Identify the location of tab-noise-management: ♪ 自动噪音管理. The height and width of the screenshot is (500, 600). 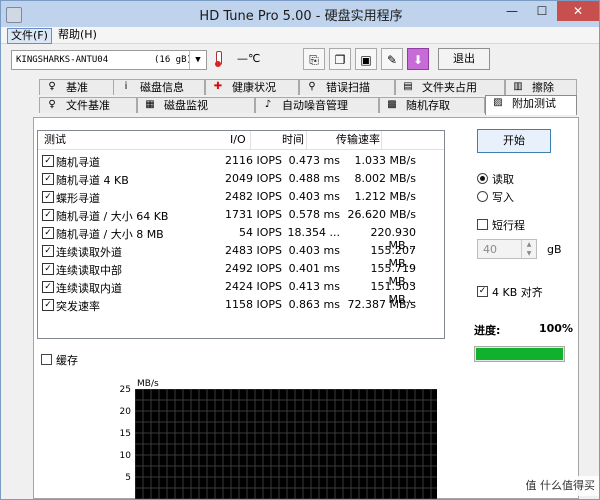
(317, 105).